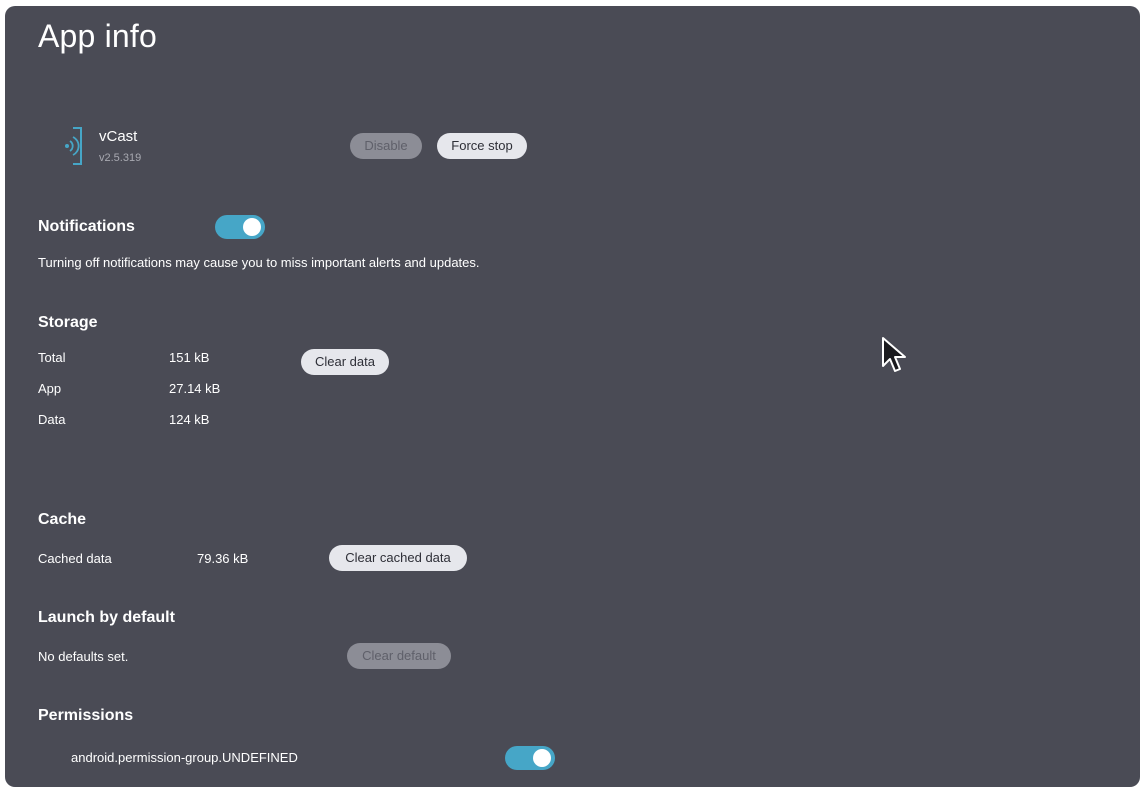 This screenshot has width=1140, height=787. Describe the element at coordinates (223, 558) in the screenshot. I see `cached-data-value: 79.36 kB` at that location.